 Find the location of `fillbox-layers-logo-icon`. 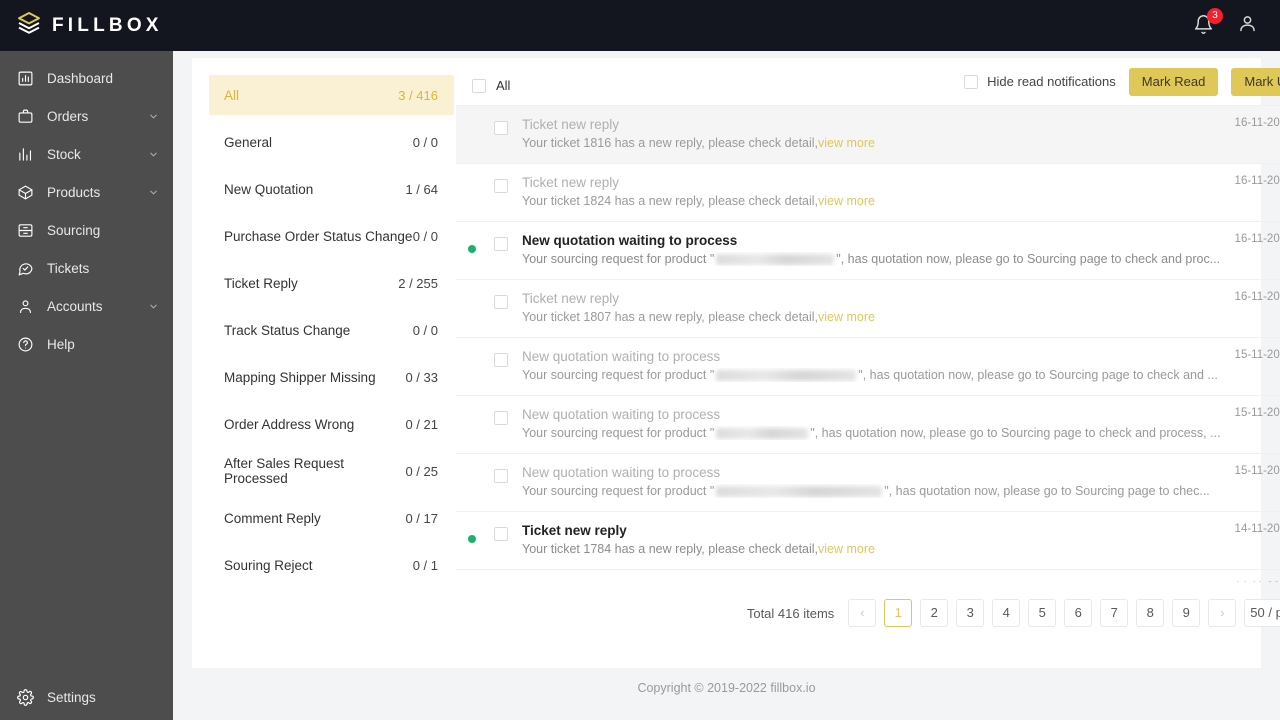

fillbox-layers-logo-icon is located at coordinates (29, 25).